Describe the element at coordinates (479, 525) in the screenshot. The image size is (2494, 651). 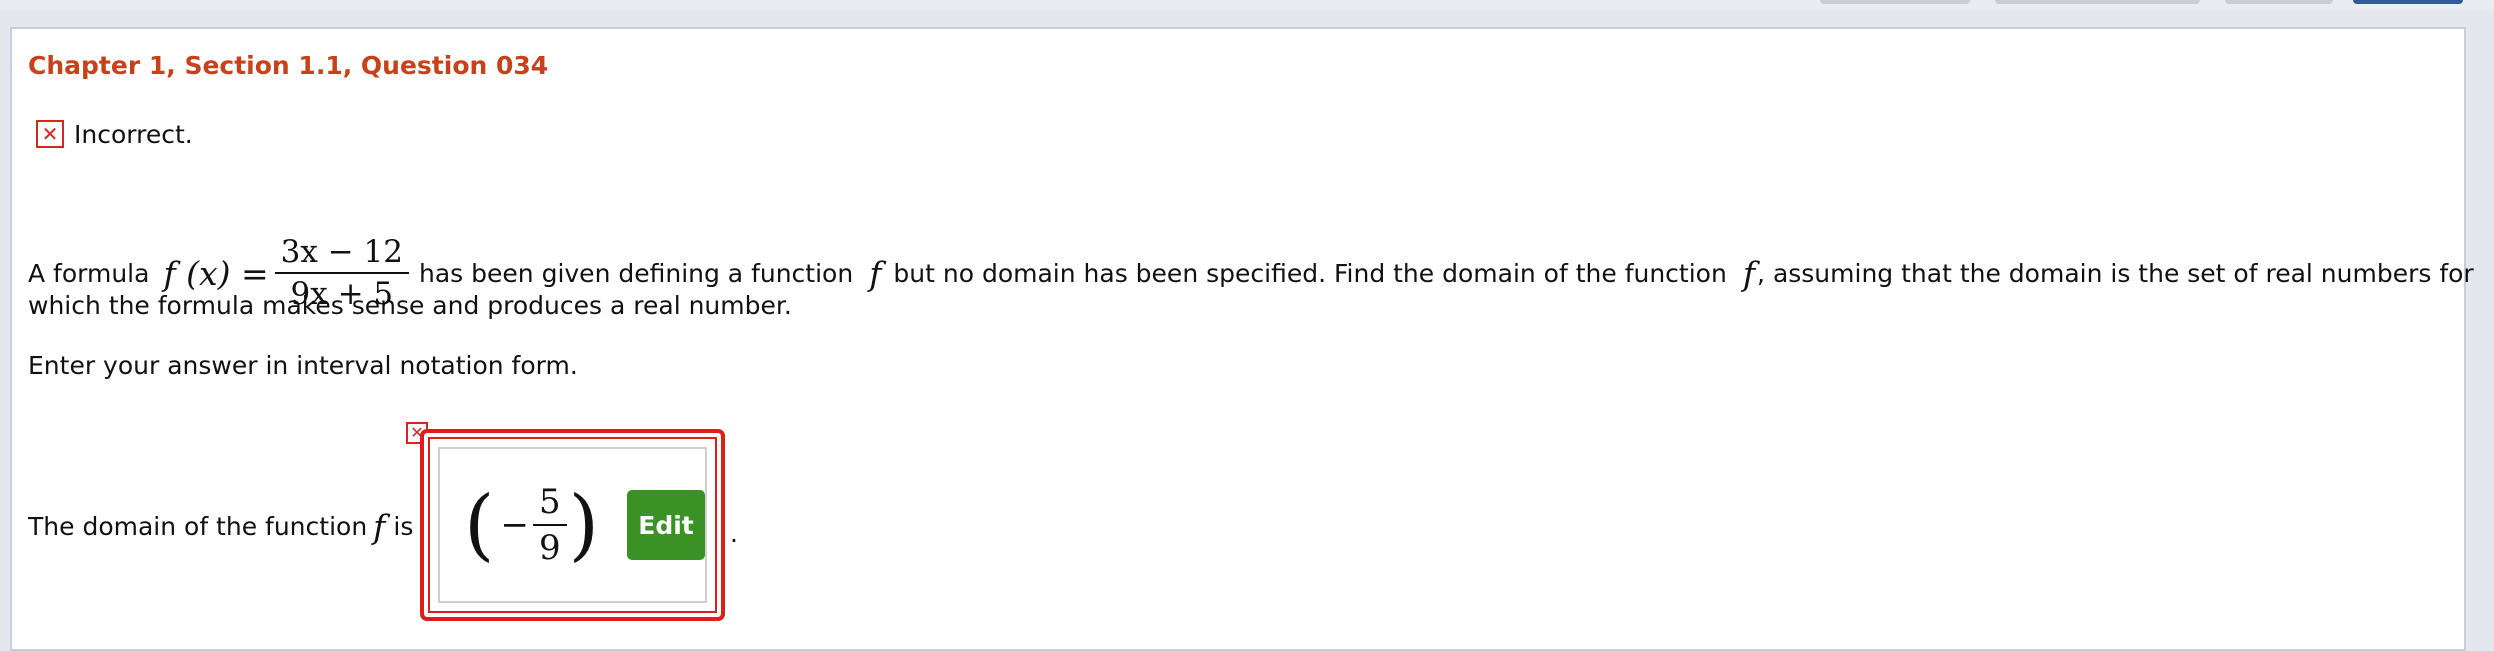
I see `left-paren: (` at that location.